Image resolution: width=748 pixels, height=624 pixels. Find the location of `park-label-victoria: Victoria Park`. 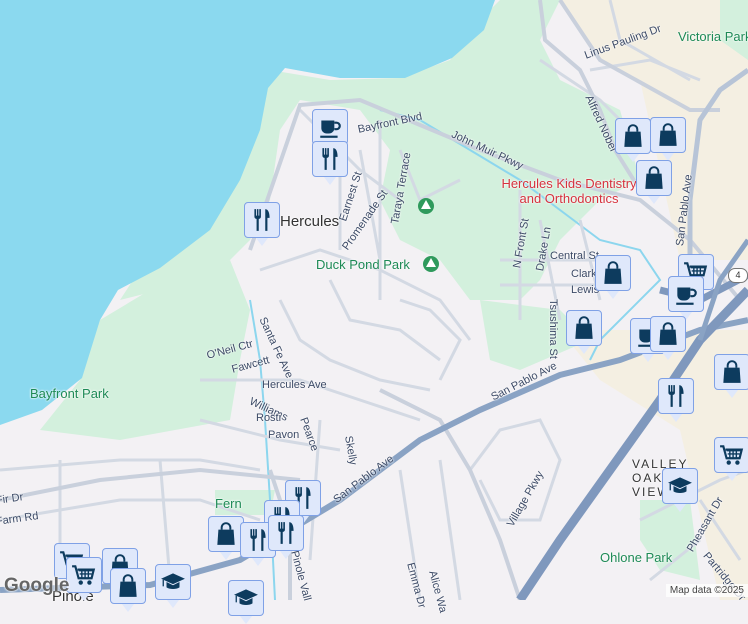

park-label-victoria: Victoria Park is located at coordinates (713, 36).